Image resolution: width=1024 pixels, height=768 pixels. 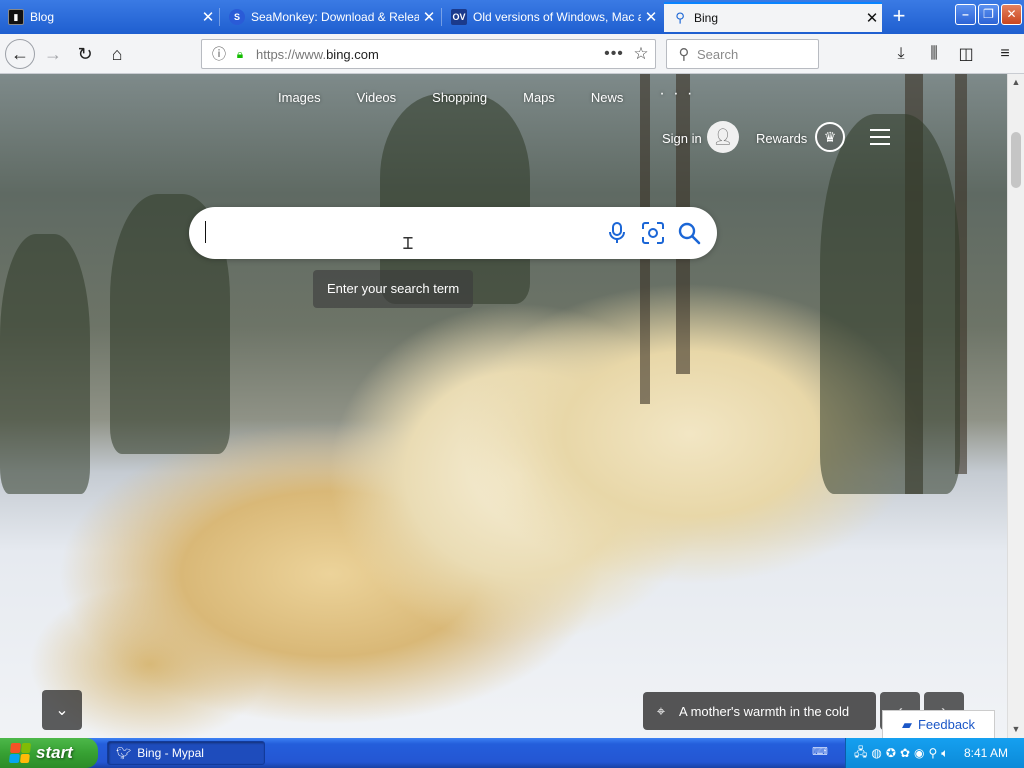 I want to click on forward-button: →, so click(x=53, y=54).